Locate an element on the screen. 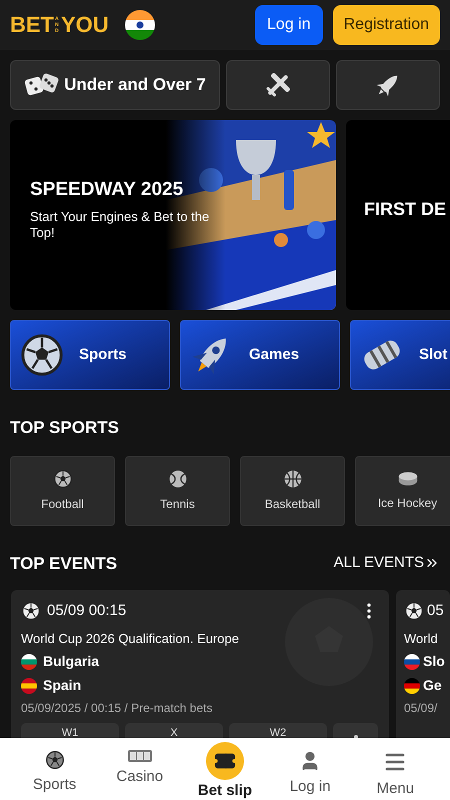 This screenshot has height=800, width=450. sport-tile: Ice Hockey is located at coordinates (402, 491).